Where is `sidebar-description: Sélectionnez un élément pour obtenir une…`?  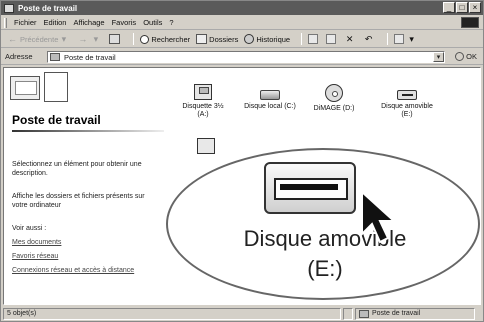 sidebar-description: Sélectionnez un élément pour obtenir une… is located at coordinates (77, 169).